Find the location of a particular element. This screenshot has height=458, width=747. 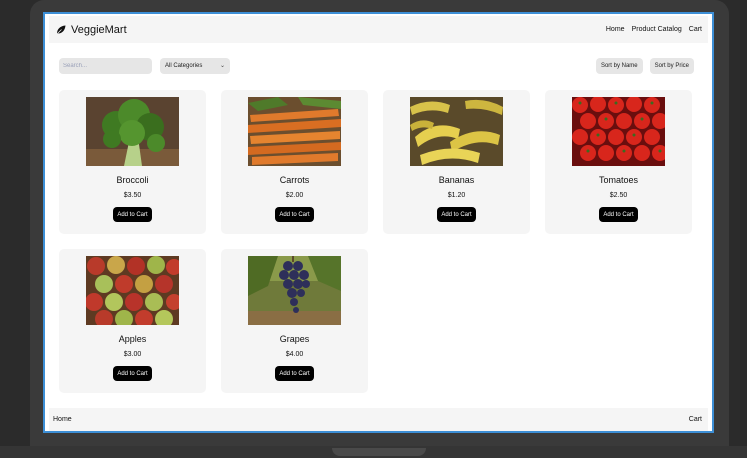

product-price: $2.50 is located at coordinates (618, 195).